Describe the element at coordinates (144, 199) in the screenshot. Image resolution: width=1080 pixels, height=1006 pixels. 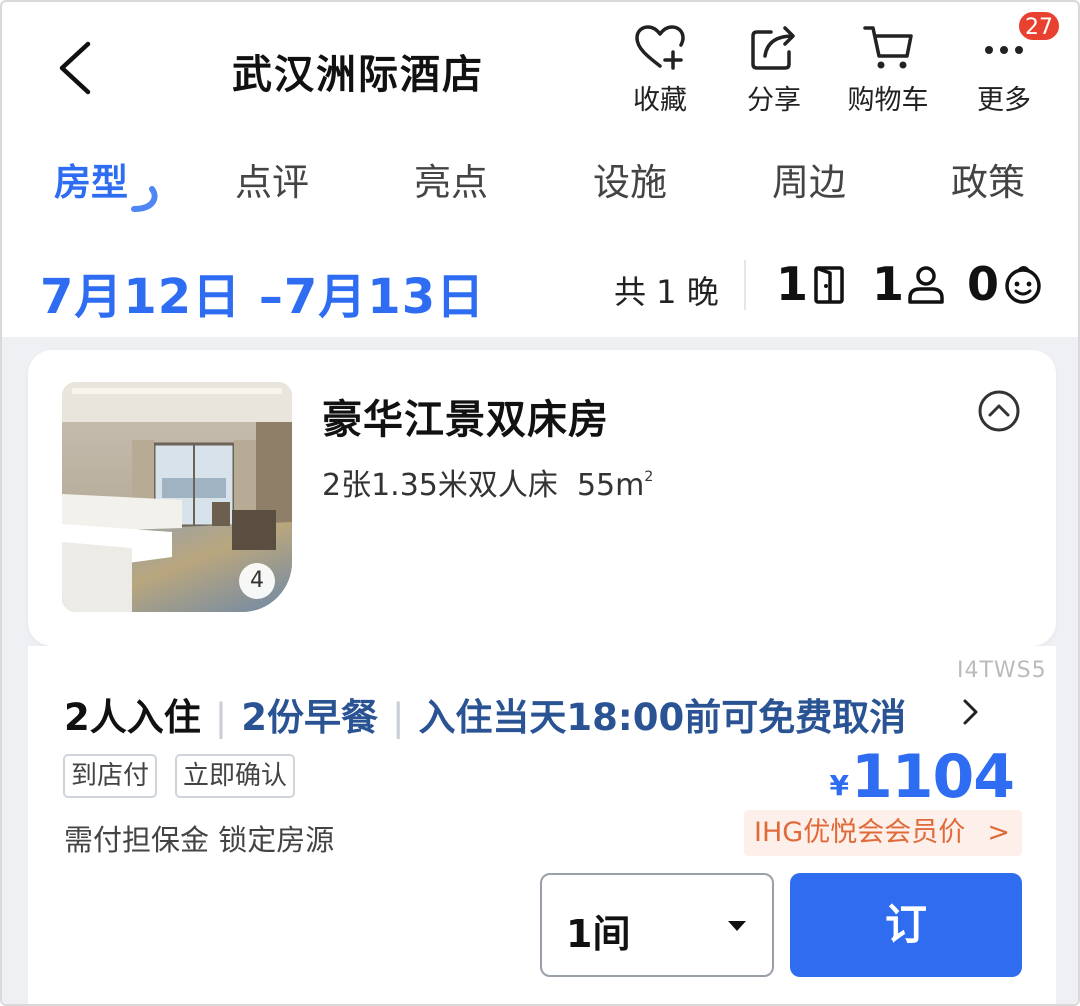
I see `active-tab-indicator` at that location.